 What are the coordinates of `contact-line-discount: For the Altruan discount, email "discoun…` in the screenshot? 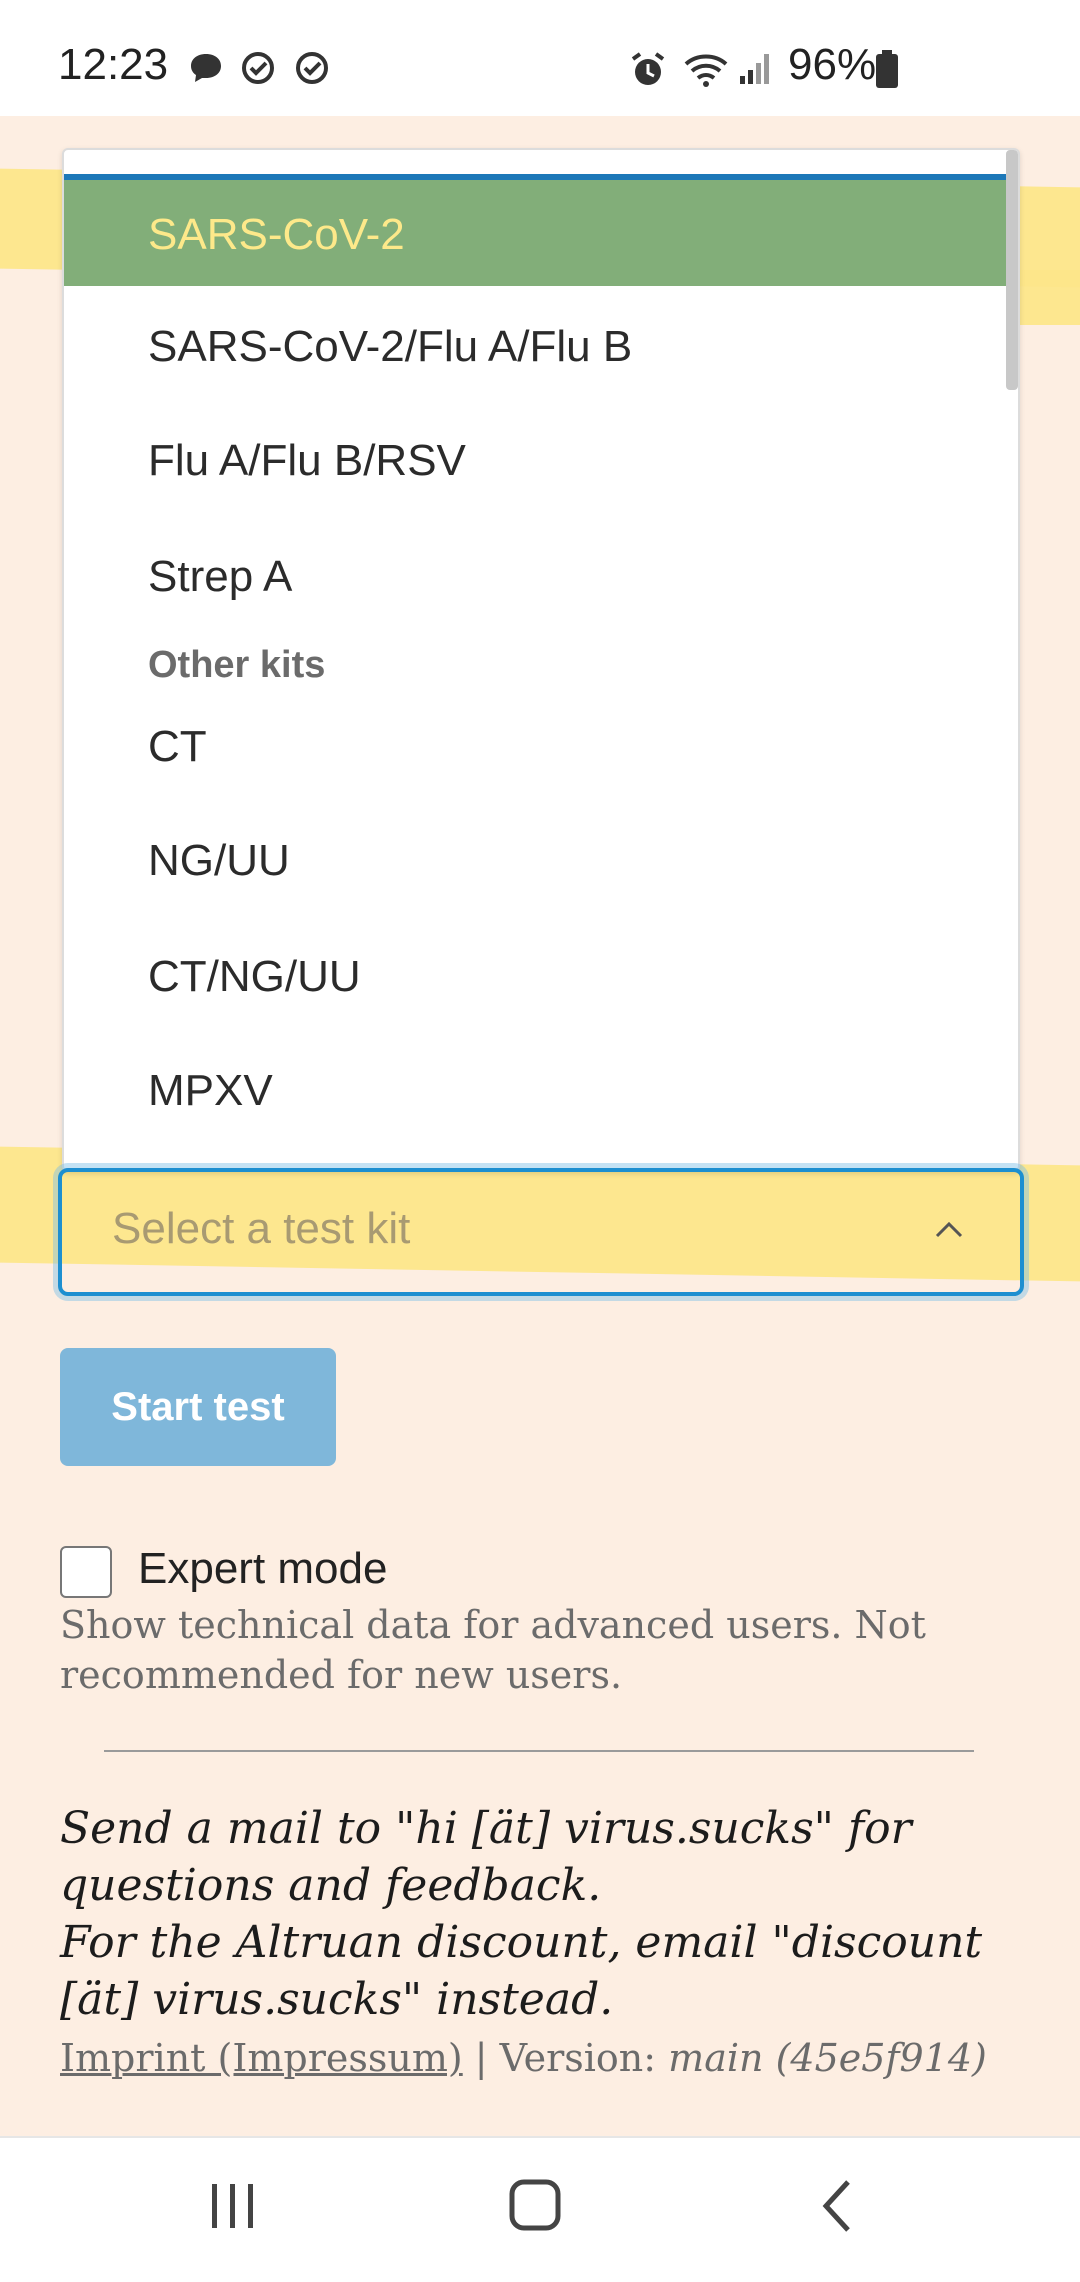 It's located at (521, 1971).